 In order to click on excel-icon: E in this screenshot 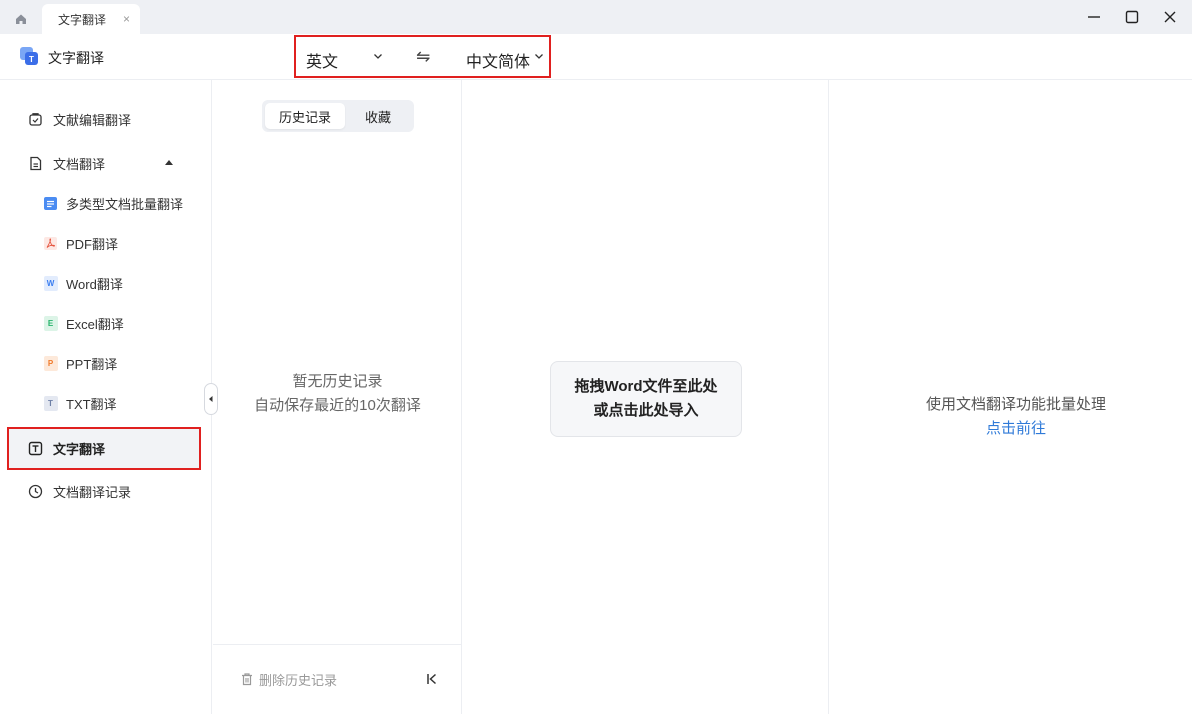, I will do `click(50, 323)`.